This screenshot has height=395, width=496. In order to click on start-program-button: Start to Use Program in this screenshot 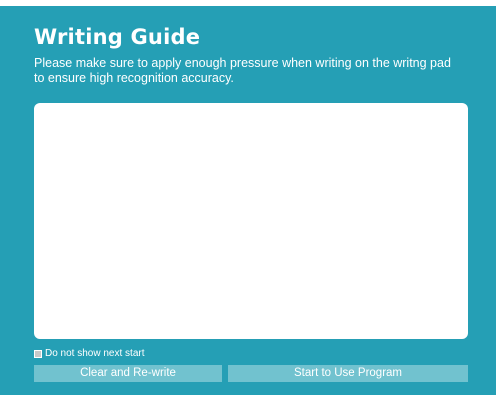, I will do `click(348, 373)`.